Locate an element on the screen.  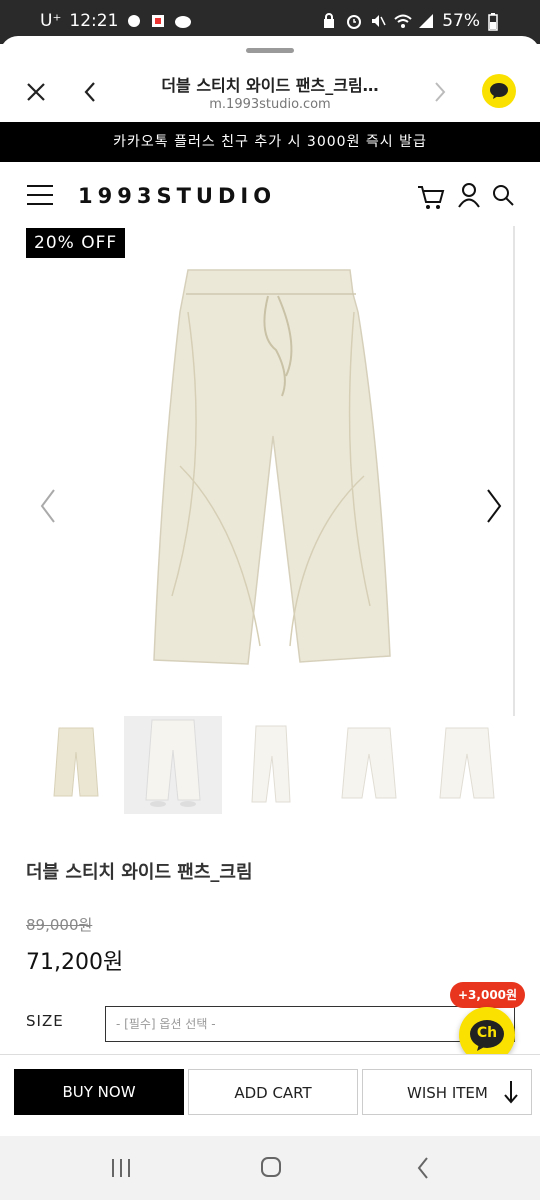
back-arrow-icon is located at coordinates (90, 92).